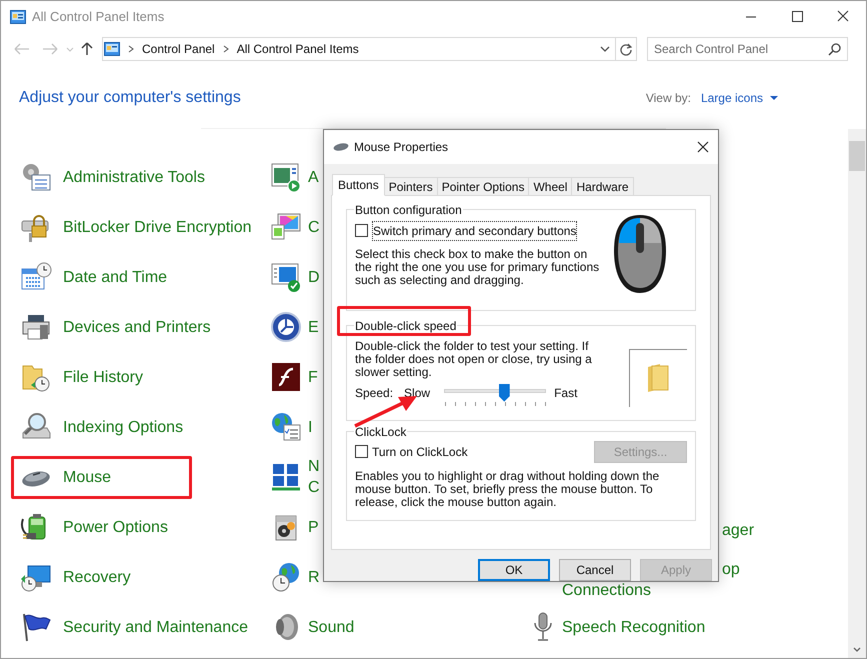 The image size is (867, 659). I want to click on description-text: Double-click the folder to test your setting. If the folder does not open or close, try using a slower setting., so click(474, 359).